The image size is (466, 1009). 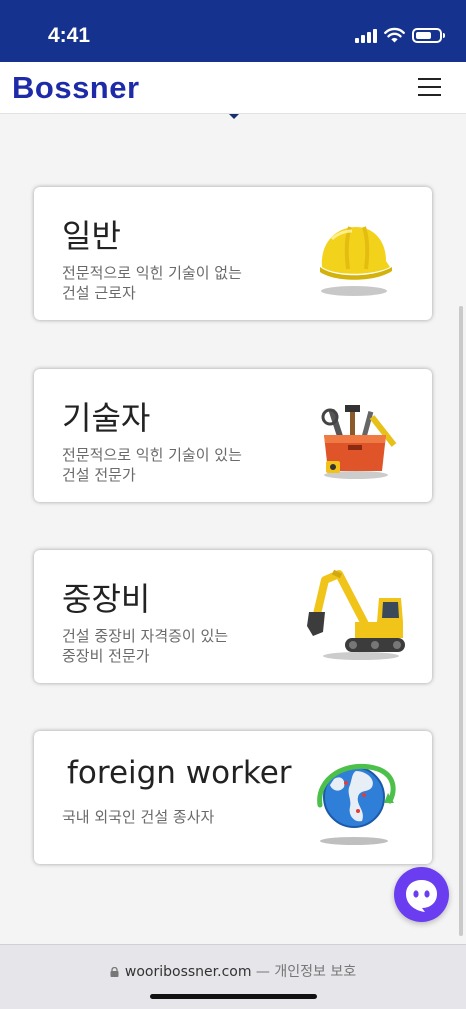 What do you see at coordinates (233, 253) in the screenshot?
I see `category-card-general: 일반 전문적으로 익힌 기술이 없는 건설 근로자` at bounding box center [233, 253].